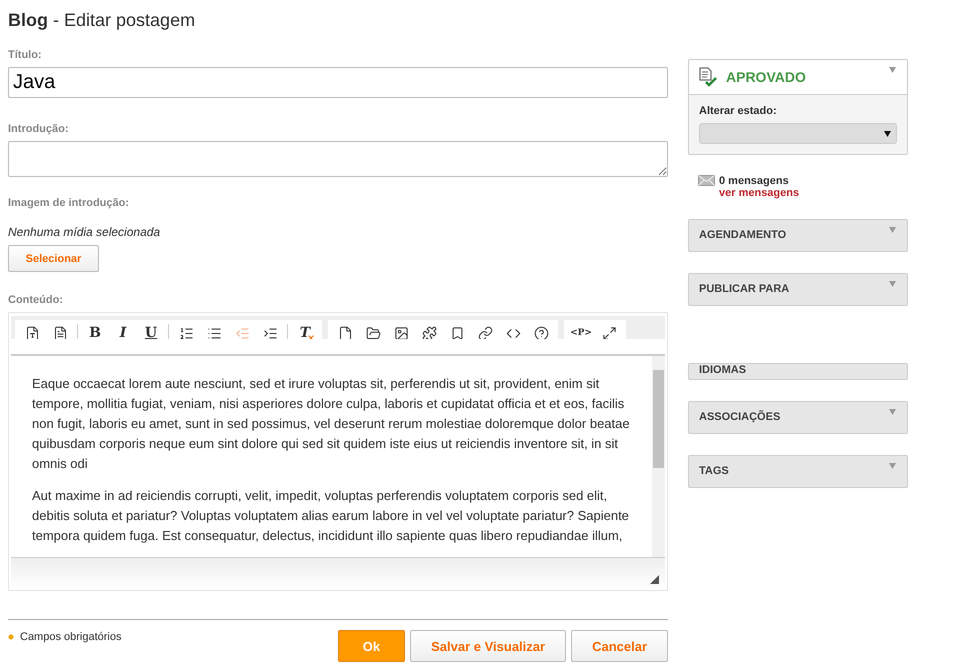  Describe the element at coordinates (485, 333) in the screenshot. I see `link-icon` at that location.